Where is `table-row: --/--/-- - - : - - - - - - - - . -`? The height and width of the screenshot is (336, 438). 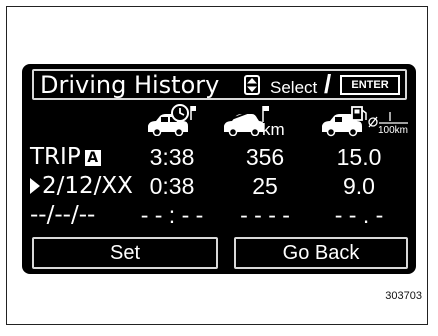
table-row: --/--/-- - - : - - - - - - - - . - is located at coordinates (219, 215).